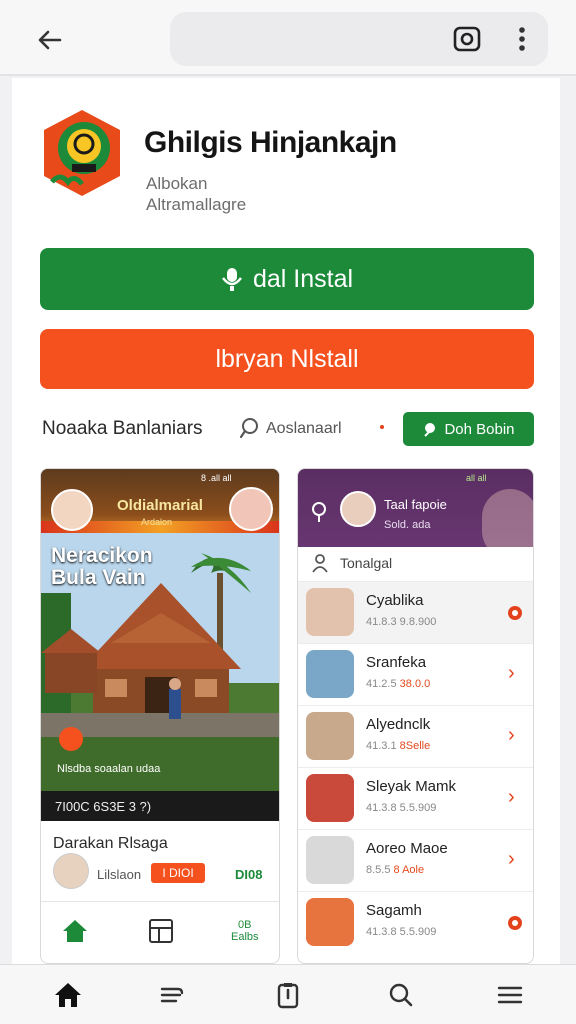 The width and height of the screenshot is (576, 1024). I want to click on list-item: Alyednclk 41.3.1 8Selle ›, so click(415, 736).